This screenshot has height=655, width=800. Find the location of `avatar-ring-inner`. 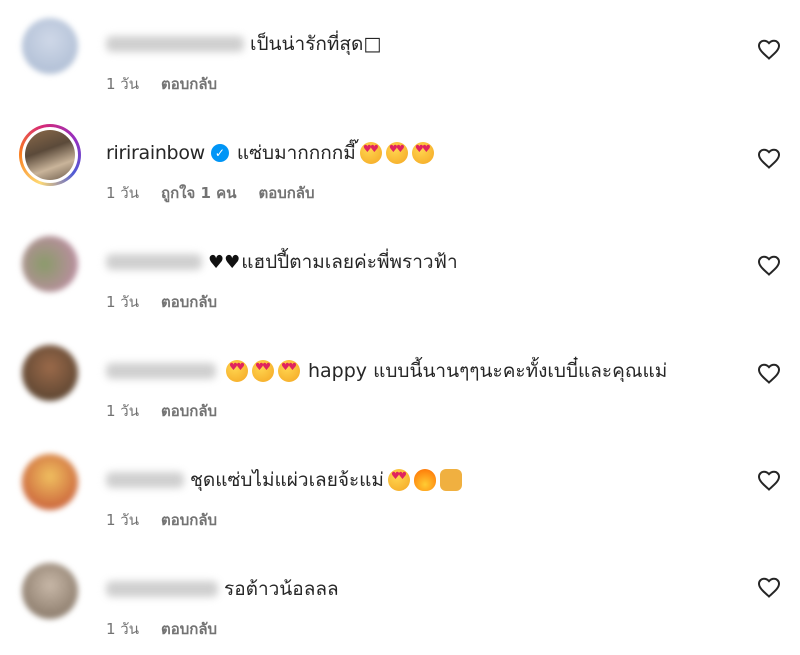

avatar-ring-inner is located at coordinates (50, 155).